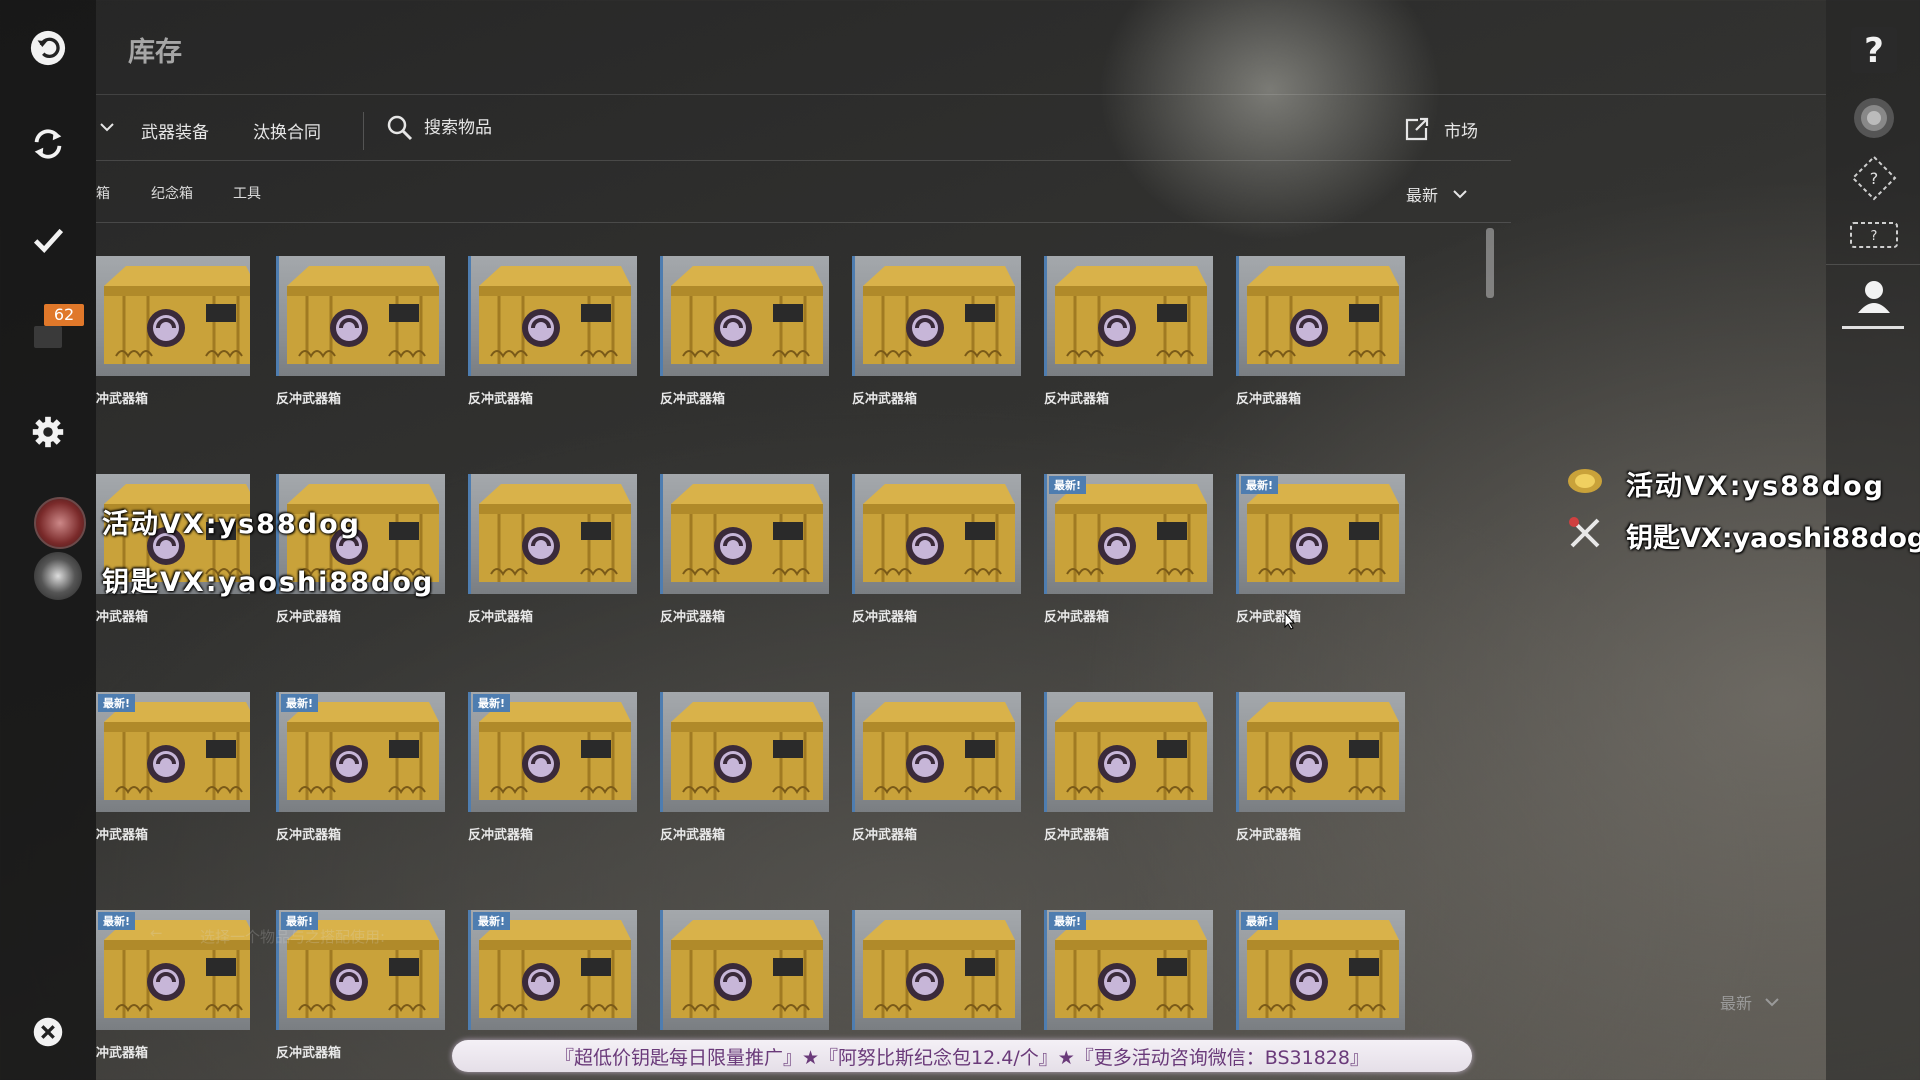  I want to click on unknown-slot-button: ?, so click(1874, 234).